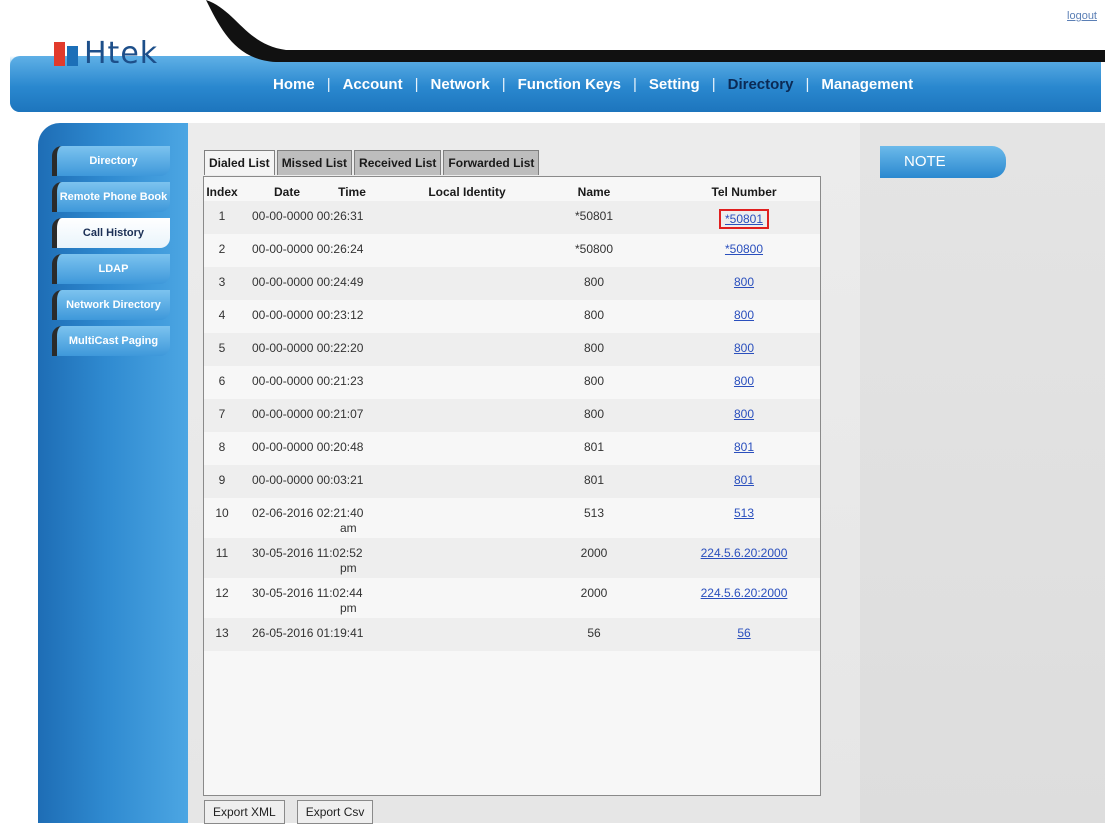  Describe the element at coordinates (327, 217) in the screenshot. I see `cell-date-time: 00-00-0000 00:26:31` at that location.